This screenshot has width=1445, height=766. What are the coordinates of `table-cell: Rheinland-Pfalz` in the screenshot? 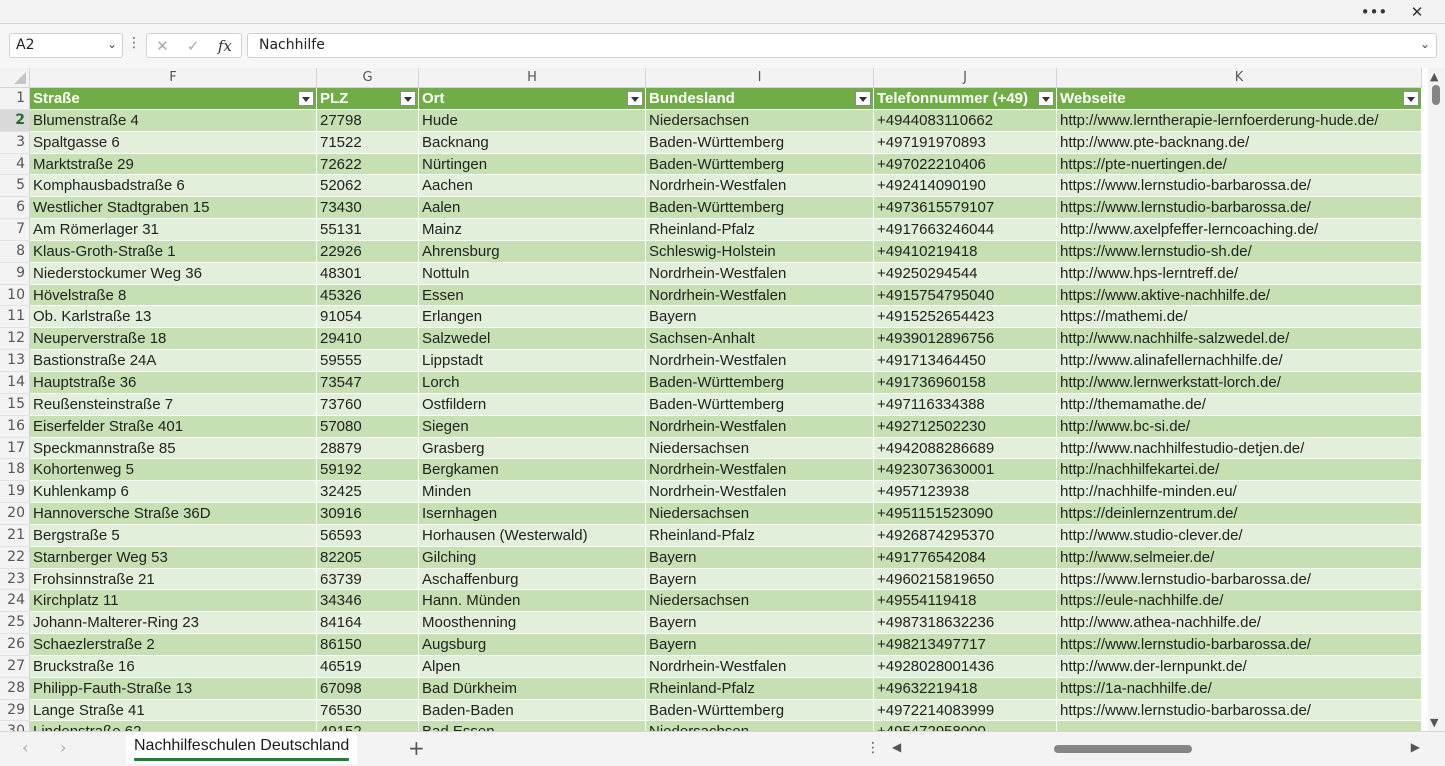 It's located at (760, 688).